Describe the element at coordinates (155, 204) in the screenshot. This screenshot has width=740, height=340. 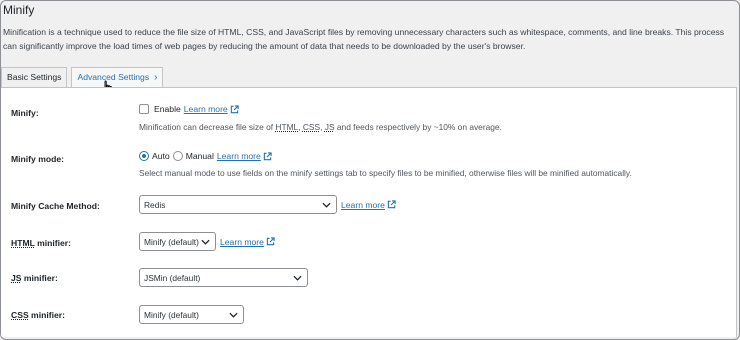
I see `select-value: Redis` at that location.